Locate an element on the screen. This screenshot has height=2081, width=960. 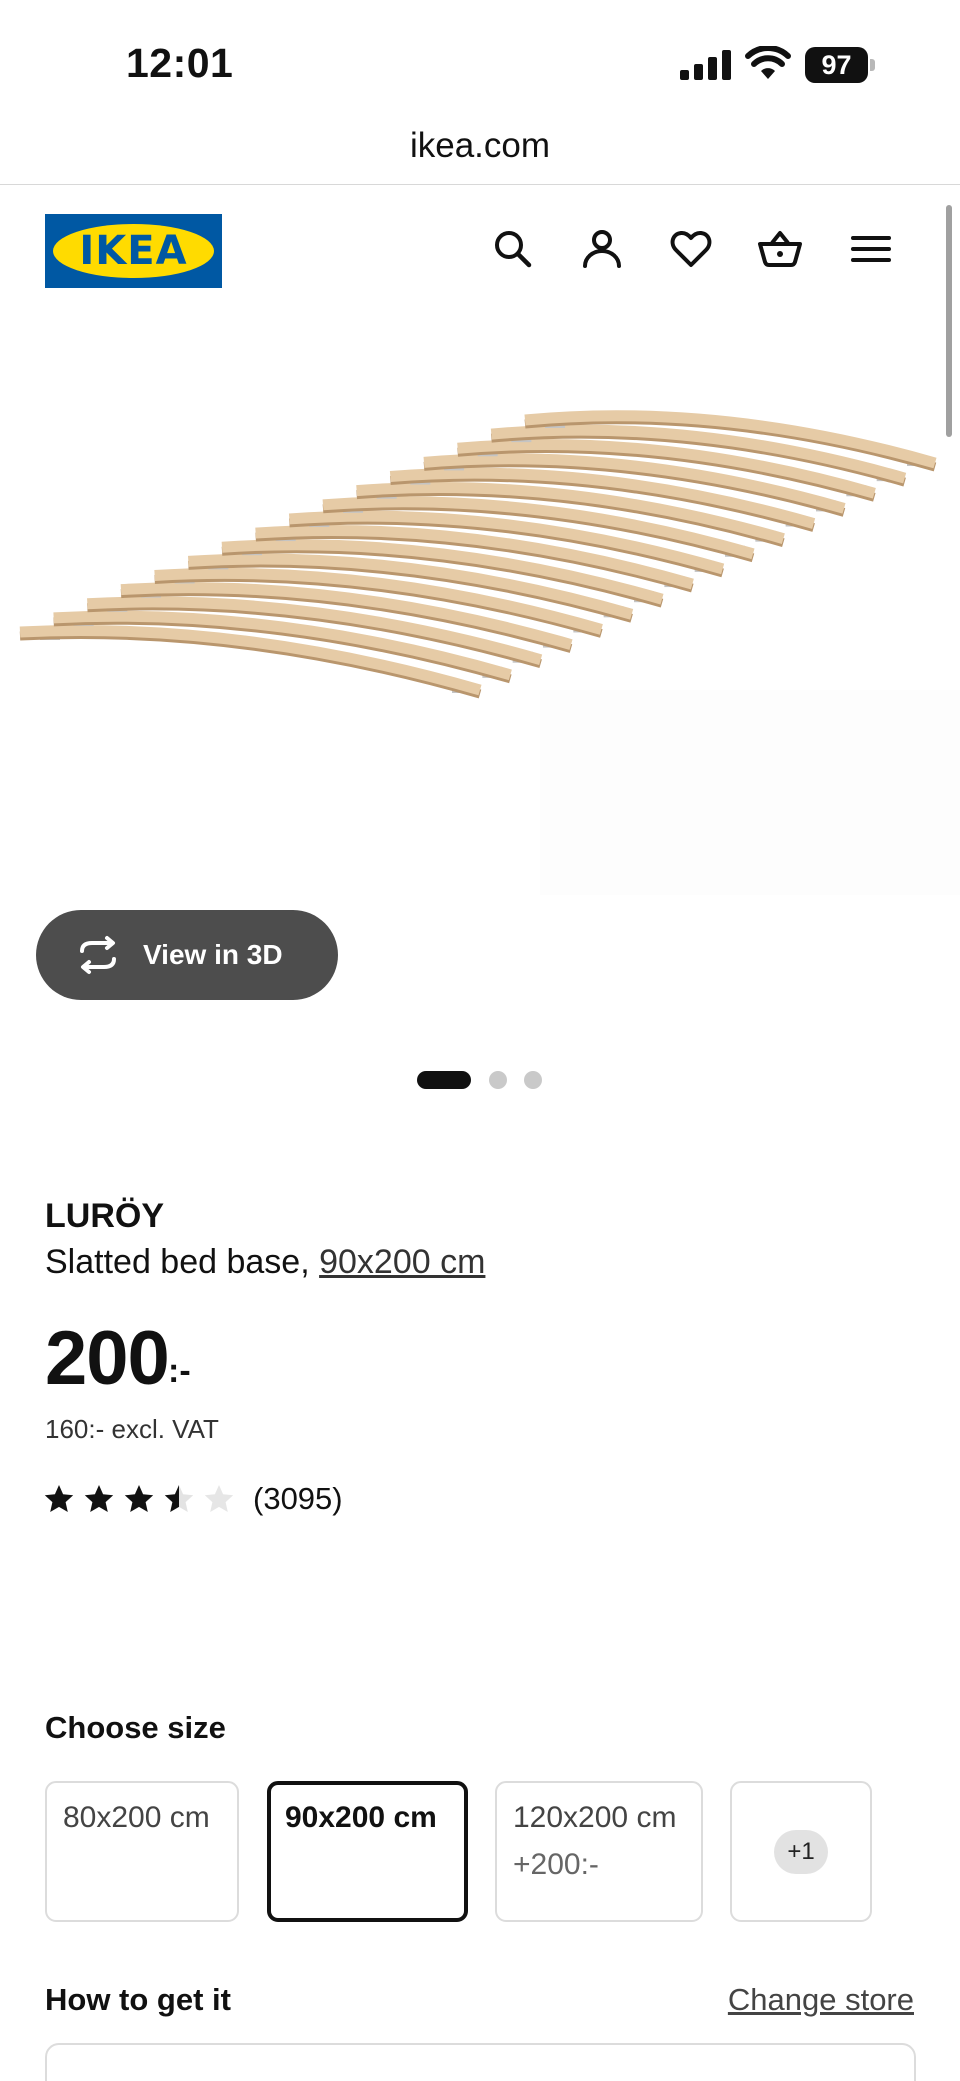
battery-level: 97 is located at coordinates (836, 65).